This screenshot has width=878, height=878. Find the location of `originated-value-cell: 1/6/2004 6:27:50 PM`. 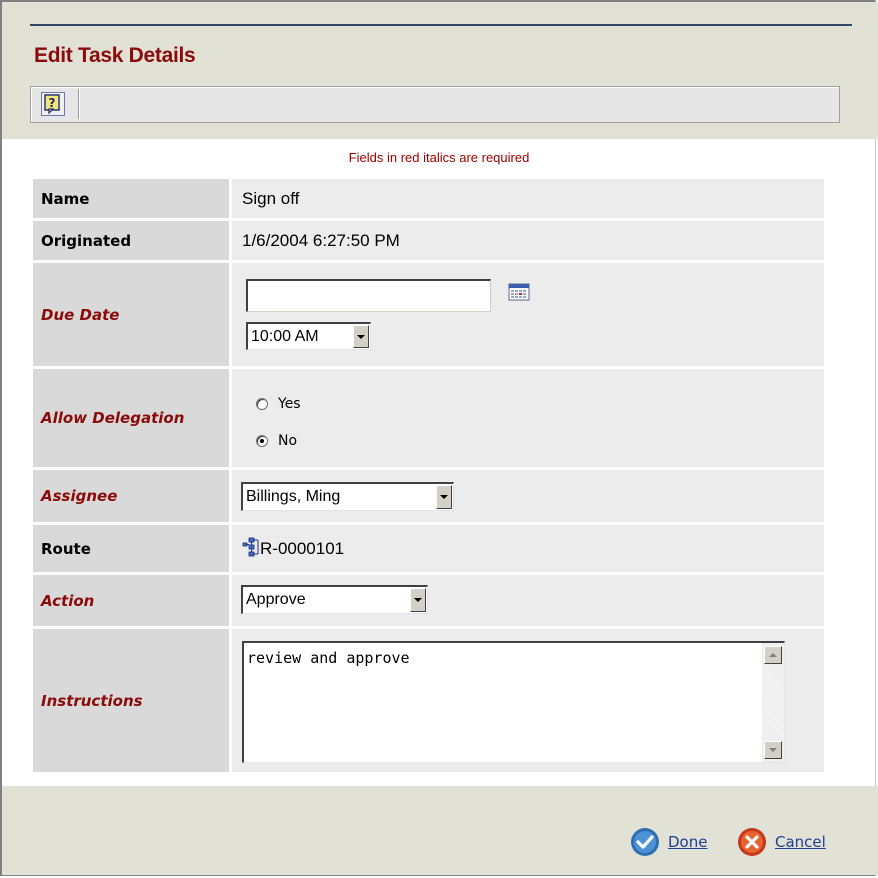

originated-value-cell: 1/6/2004 6:27:50 PM is located at coordinates (528, 240).